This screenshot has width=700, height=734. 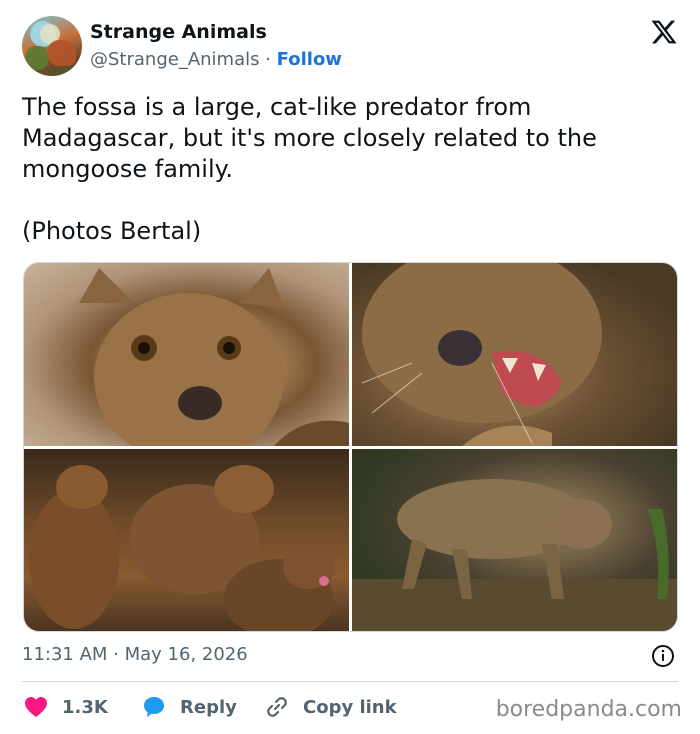 I want to click on like-button: 1.3K, so click(x=66, y=707).